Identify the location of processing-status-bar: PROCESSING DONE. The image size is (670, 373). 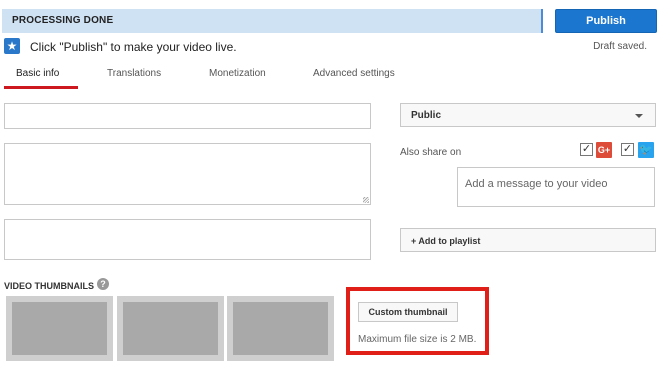
(272, 21).